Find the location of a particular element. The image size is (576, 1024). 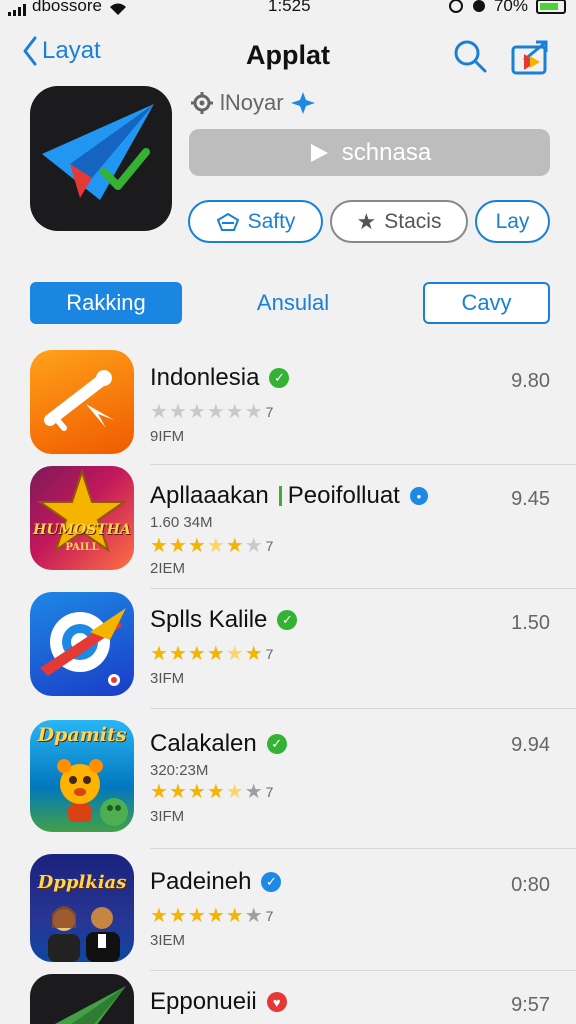

back-button: Layat is located at coordinates (61, 51).